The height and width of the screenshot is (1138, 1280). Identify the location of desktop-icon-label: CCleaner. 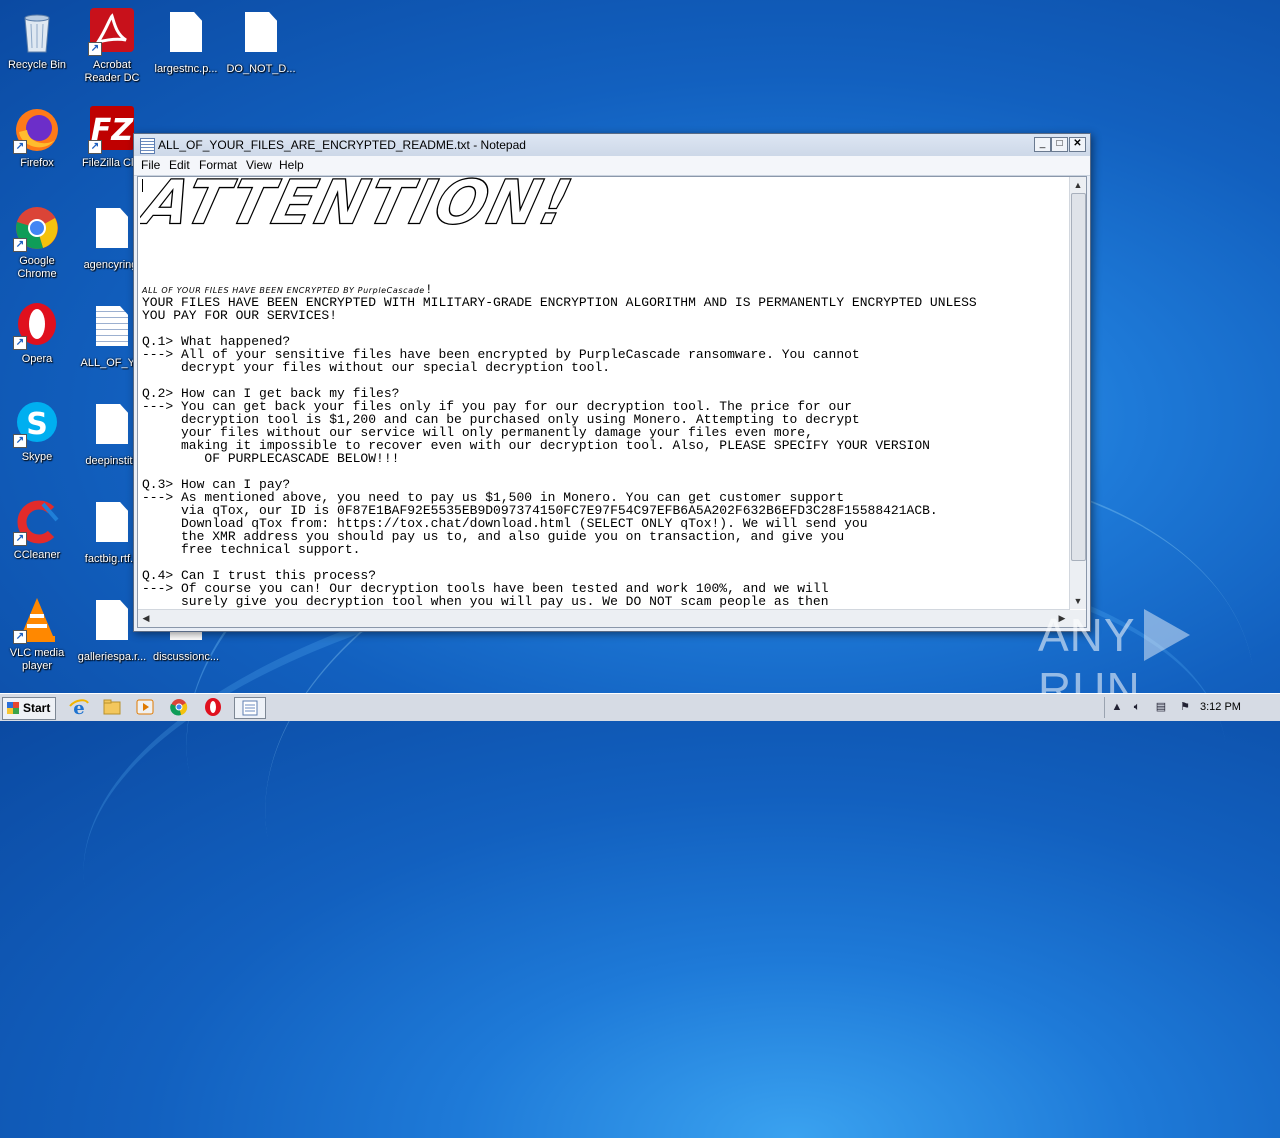
(37, 555).